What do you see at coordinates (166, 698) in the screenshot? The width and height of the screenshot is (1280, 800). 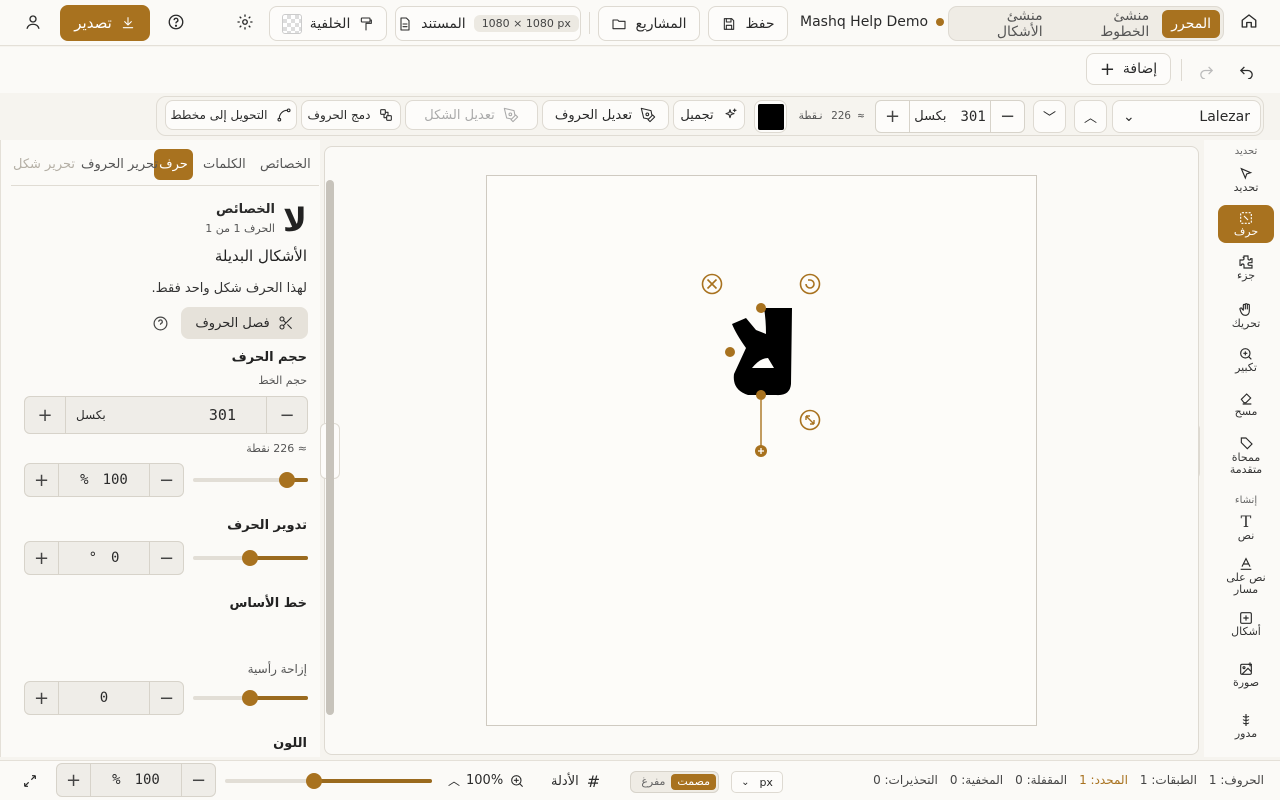 I see `decrease-offset-button: −` at bounding box center [166, 698].